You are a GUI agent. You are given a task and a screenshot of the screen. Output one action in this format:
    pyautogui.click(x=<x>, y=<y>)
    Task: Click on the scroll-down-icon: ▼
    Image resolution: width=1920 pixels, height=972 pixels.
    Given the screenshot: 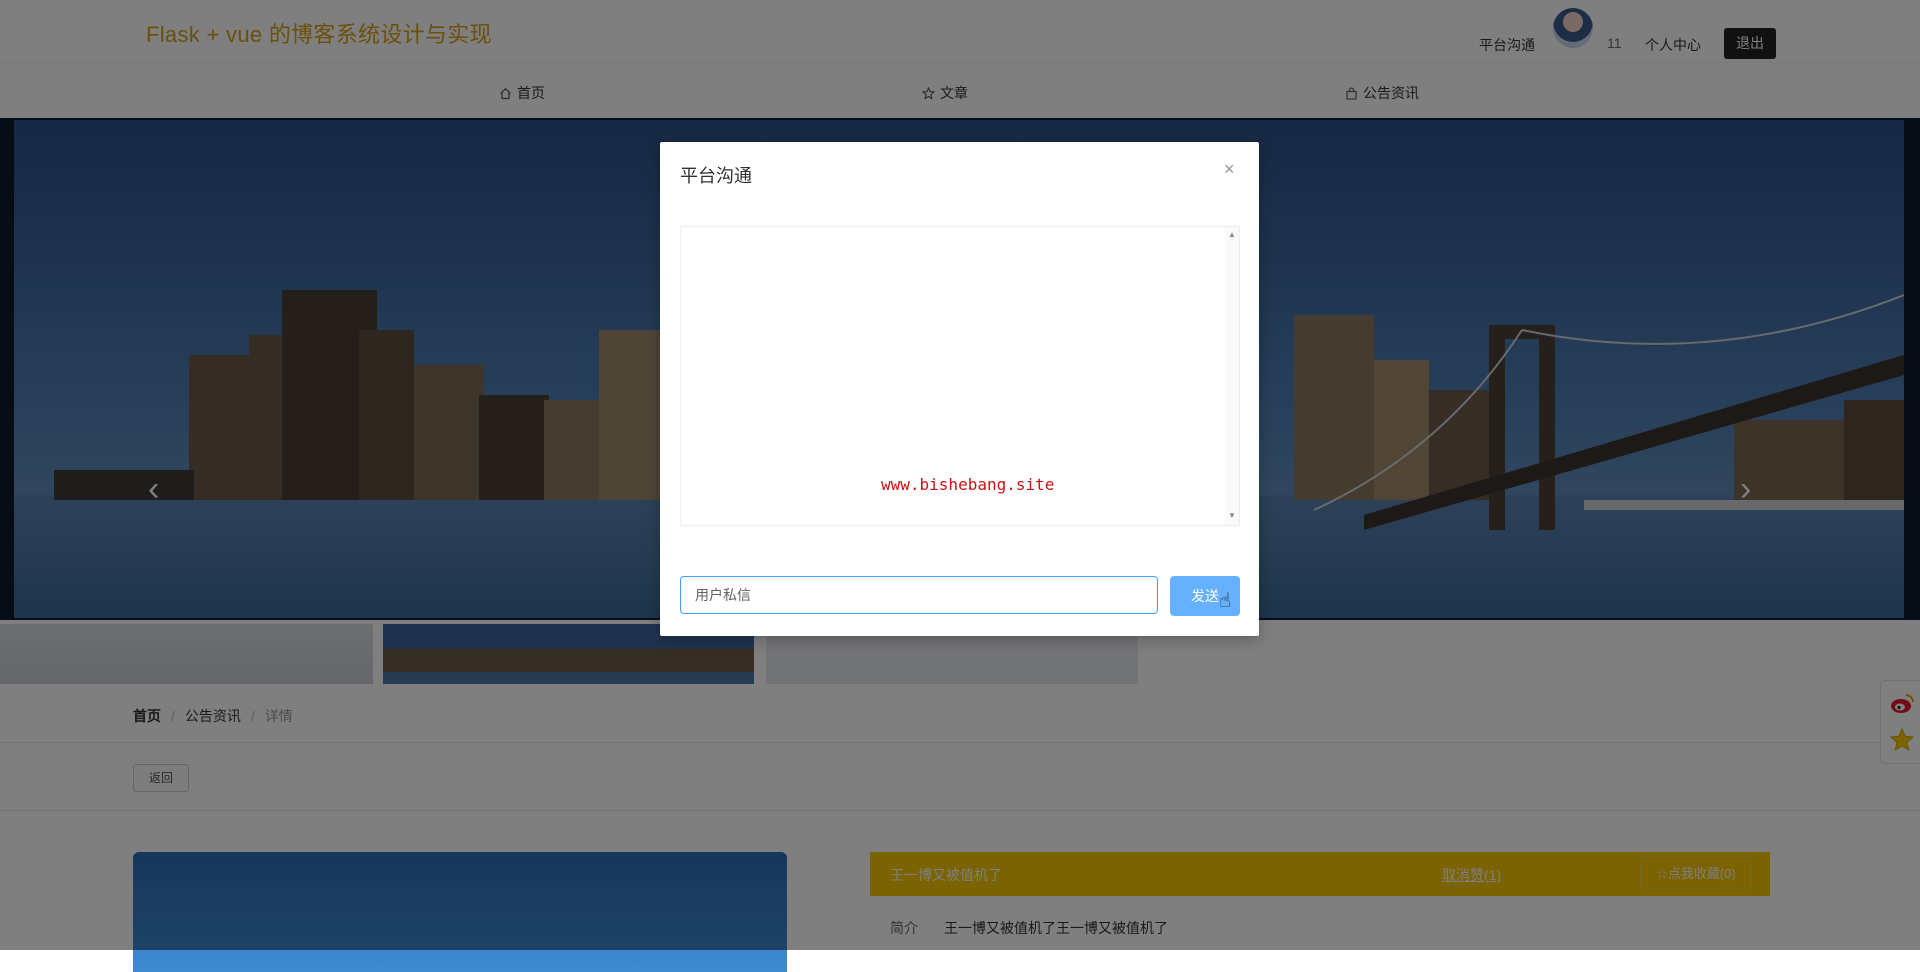 What is the action you would take?
    pyautogui.click(x=1232, y=515)
    